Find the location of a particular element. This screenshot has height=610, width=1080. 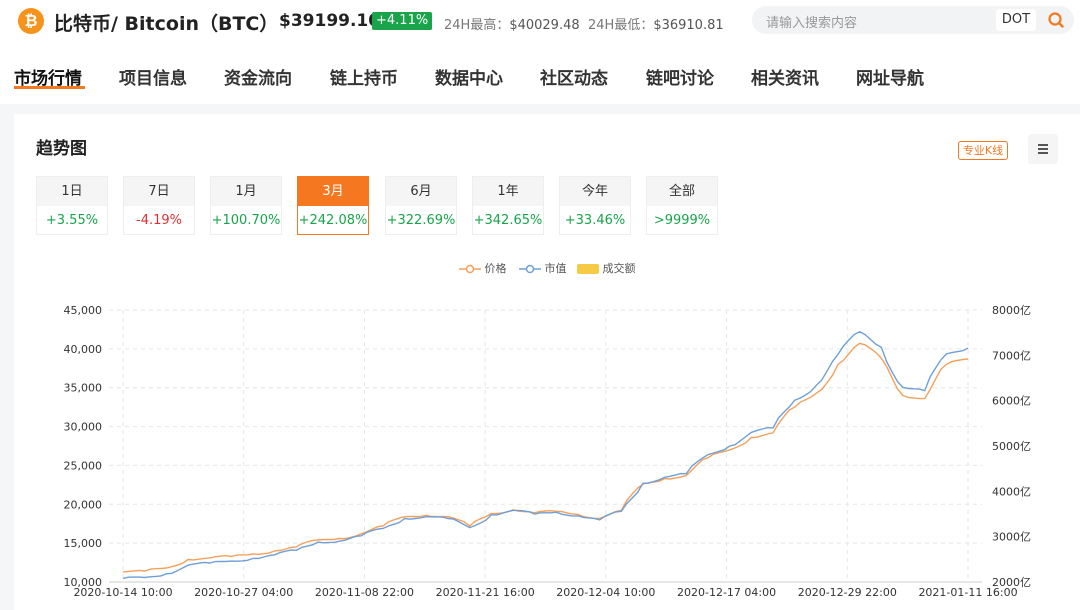

nav-links: 网址导航 is located at coordinates (890, 76).